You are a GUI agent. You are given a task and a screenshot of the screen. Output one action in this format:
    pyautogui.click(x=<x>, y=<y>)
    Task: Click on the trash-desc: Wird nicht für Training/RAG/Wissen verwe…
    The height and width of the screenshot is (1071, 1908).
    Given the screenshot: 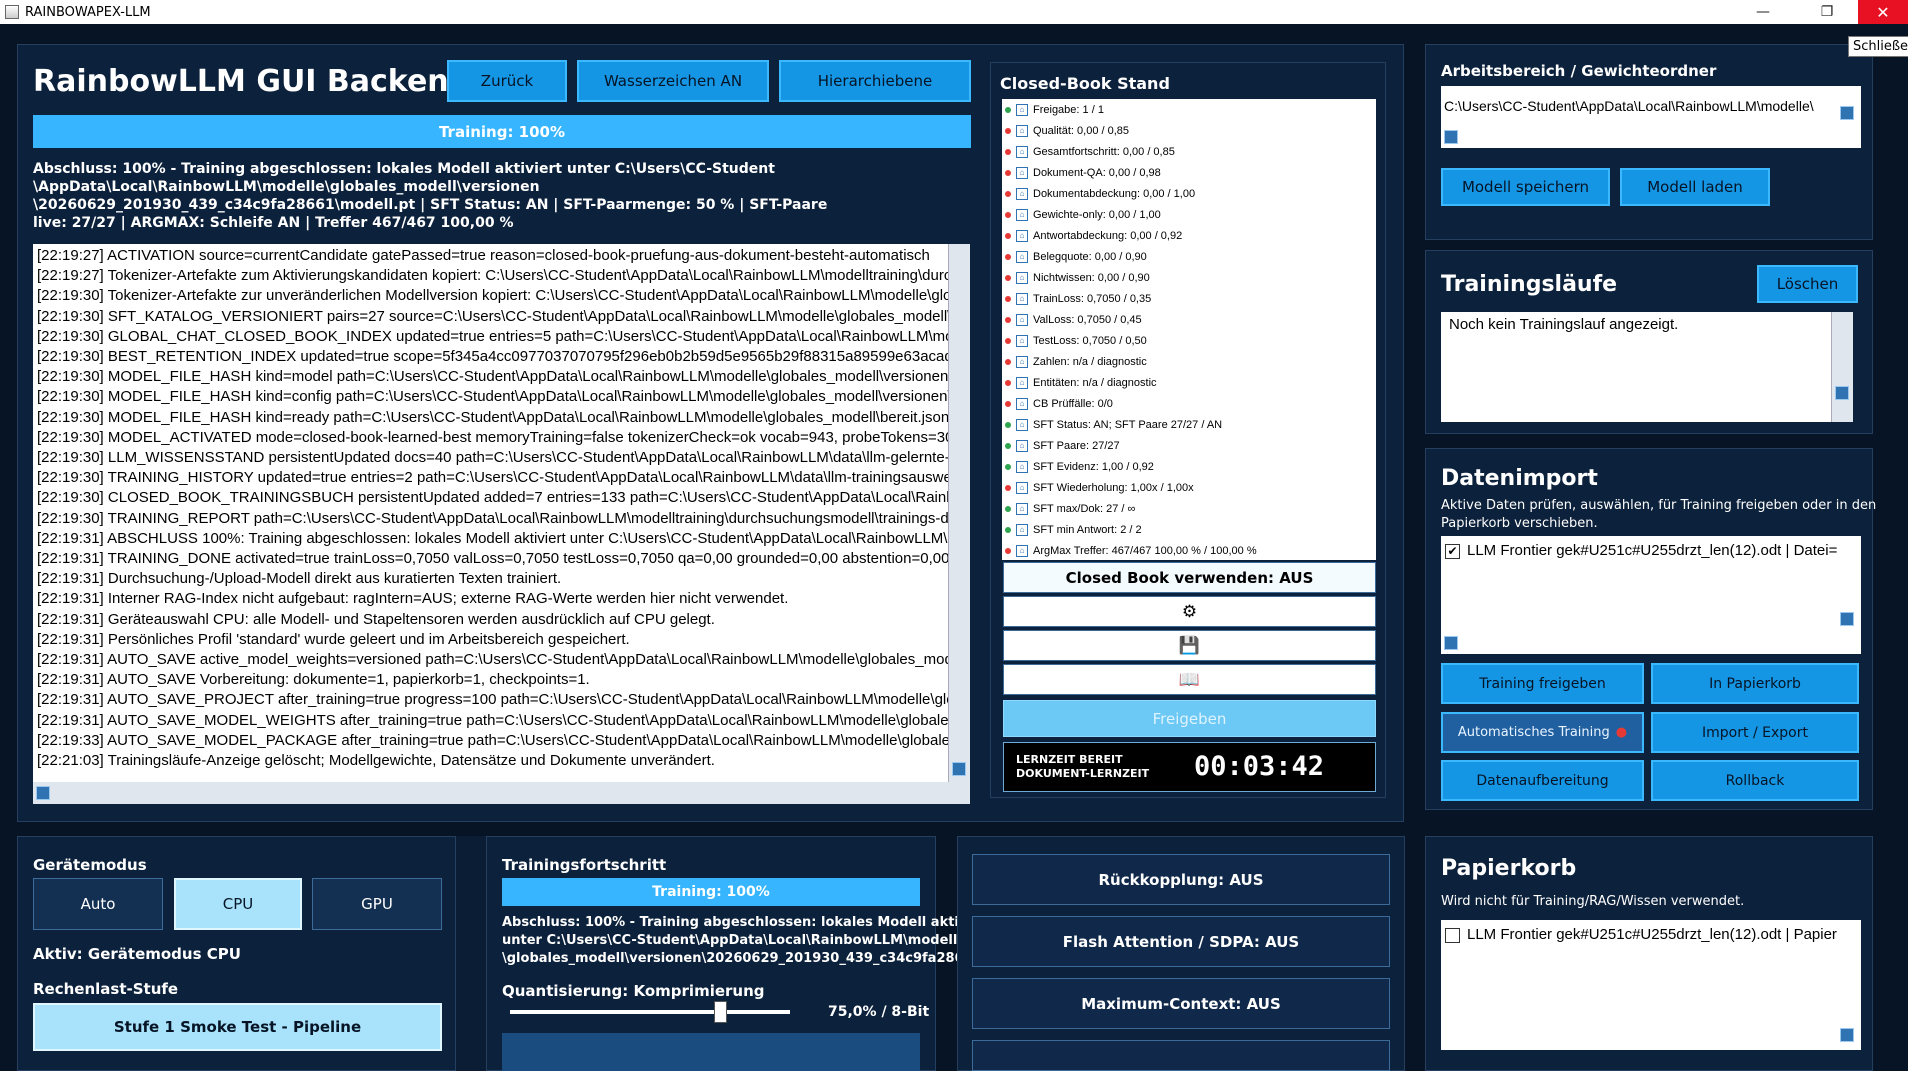 What is the action you would take?
    pyautogui.click(x=1593, y=901)
    